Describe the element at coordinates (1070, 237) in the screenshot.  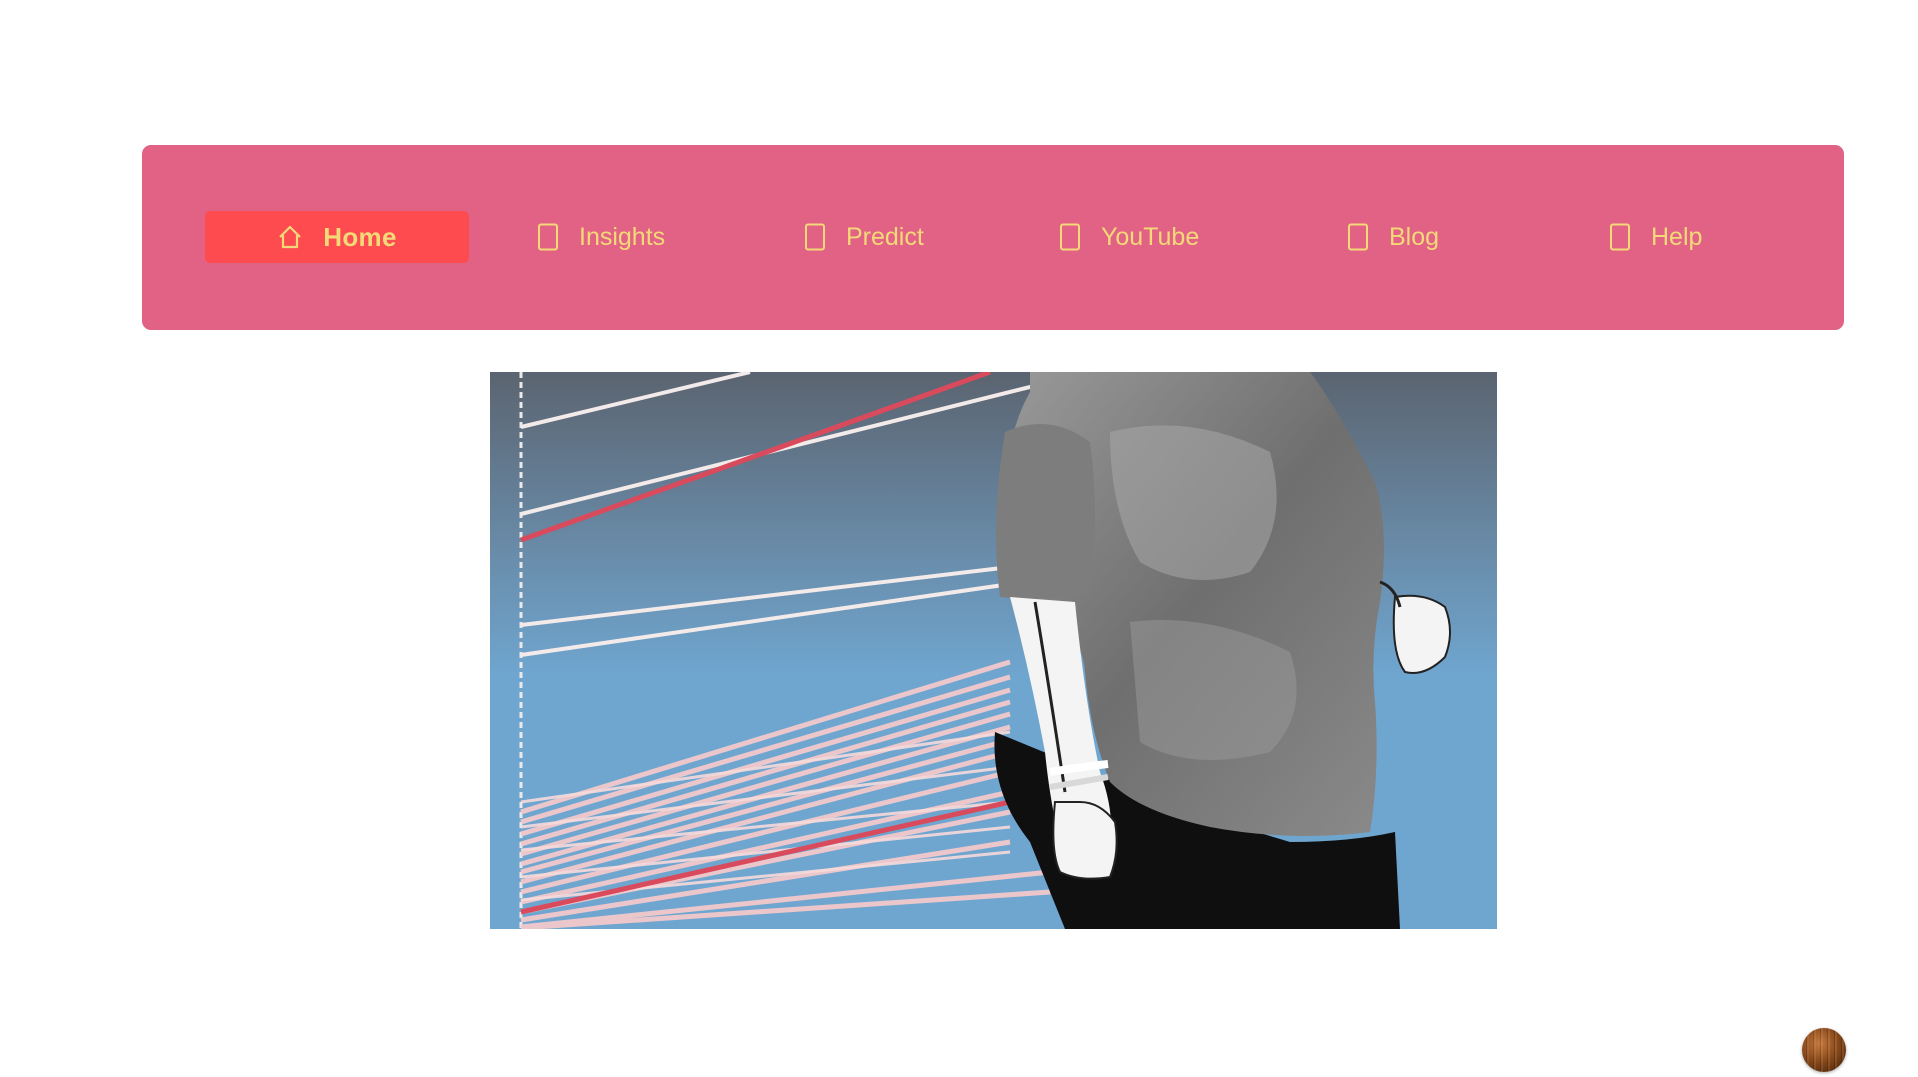
I see `youtube-icon` at that location.